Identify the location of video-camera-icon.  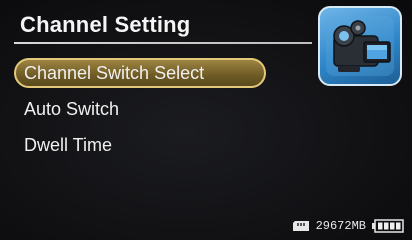
(360, 46).